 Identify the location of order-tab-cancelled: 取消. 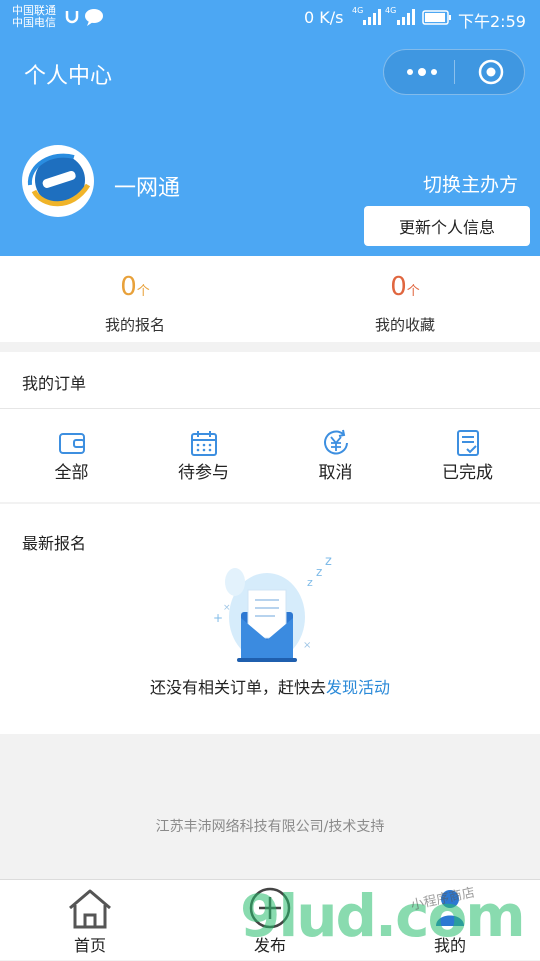
(335, 459).